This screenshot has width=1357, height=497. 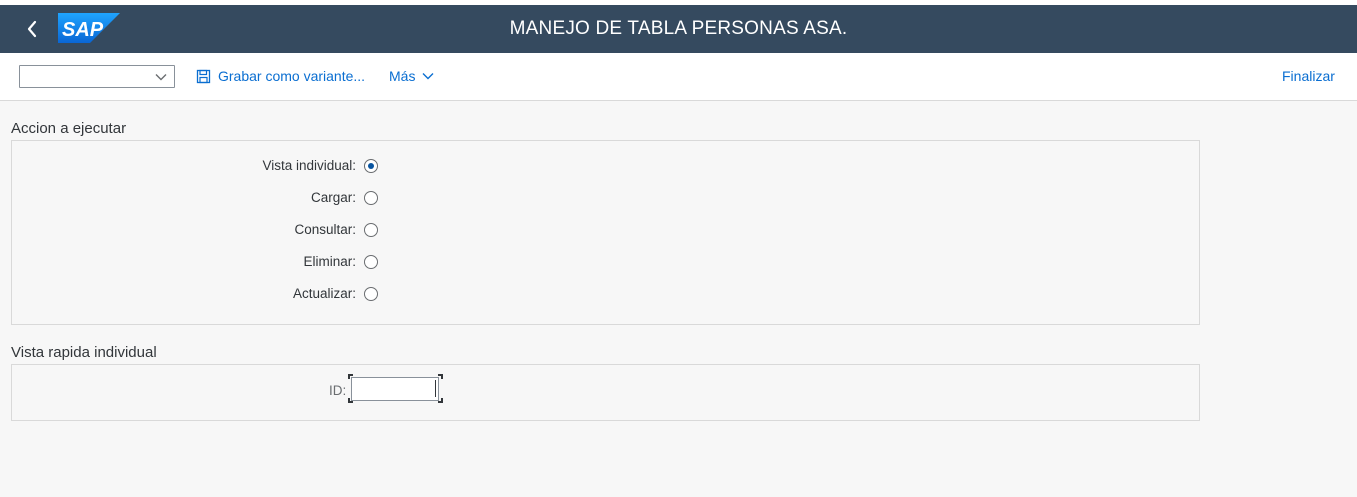 I want to click on variant-select, so click(x=97, y=76).